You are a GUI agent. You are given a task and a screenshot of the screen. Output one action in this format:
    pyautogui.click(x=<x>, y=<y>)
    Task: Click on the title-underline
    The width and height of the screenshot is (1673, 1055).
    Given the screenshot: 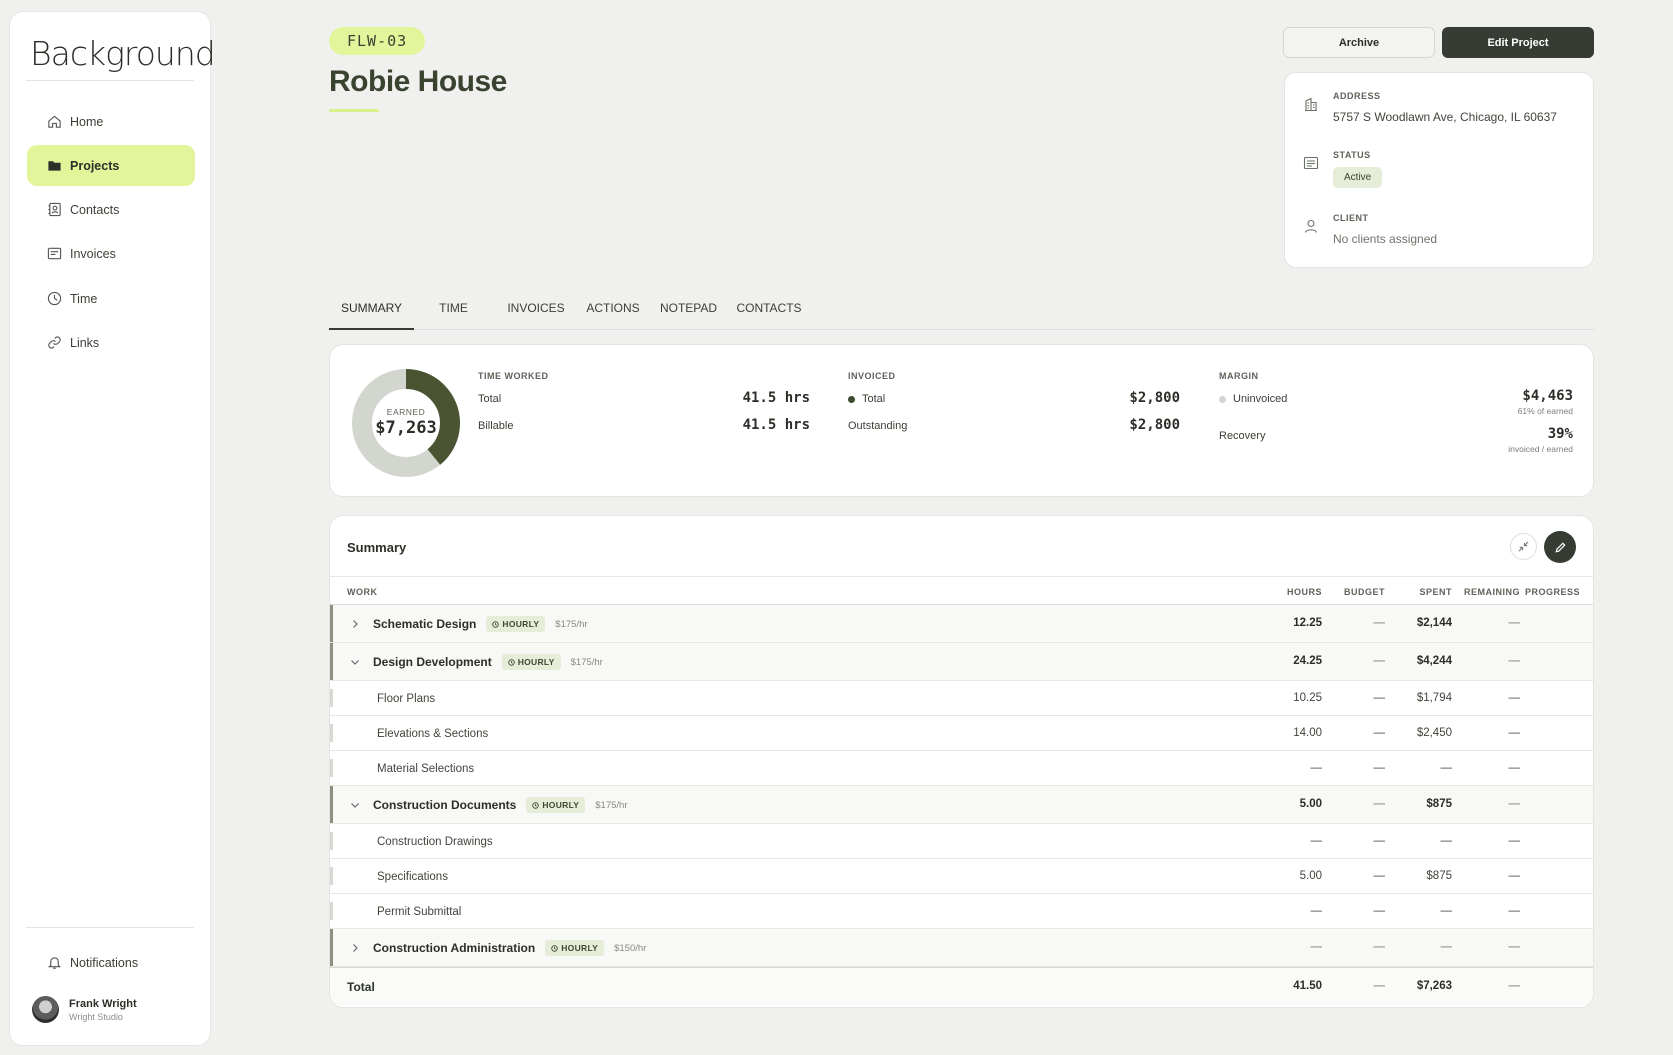 What is the action you would take?
    pyautogui.click(x=354, y=110)
    